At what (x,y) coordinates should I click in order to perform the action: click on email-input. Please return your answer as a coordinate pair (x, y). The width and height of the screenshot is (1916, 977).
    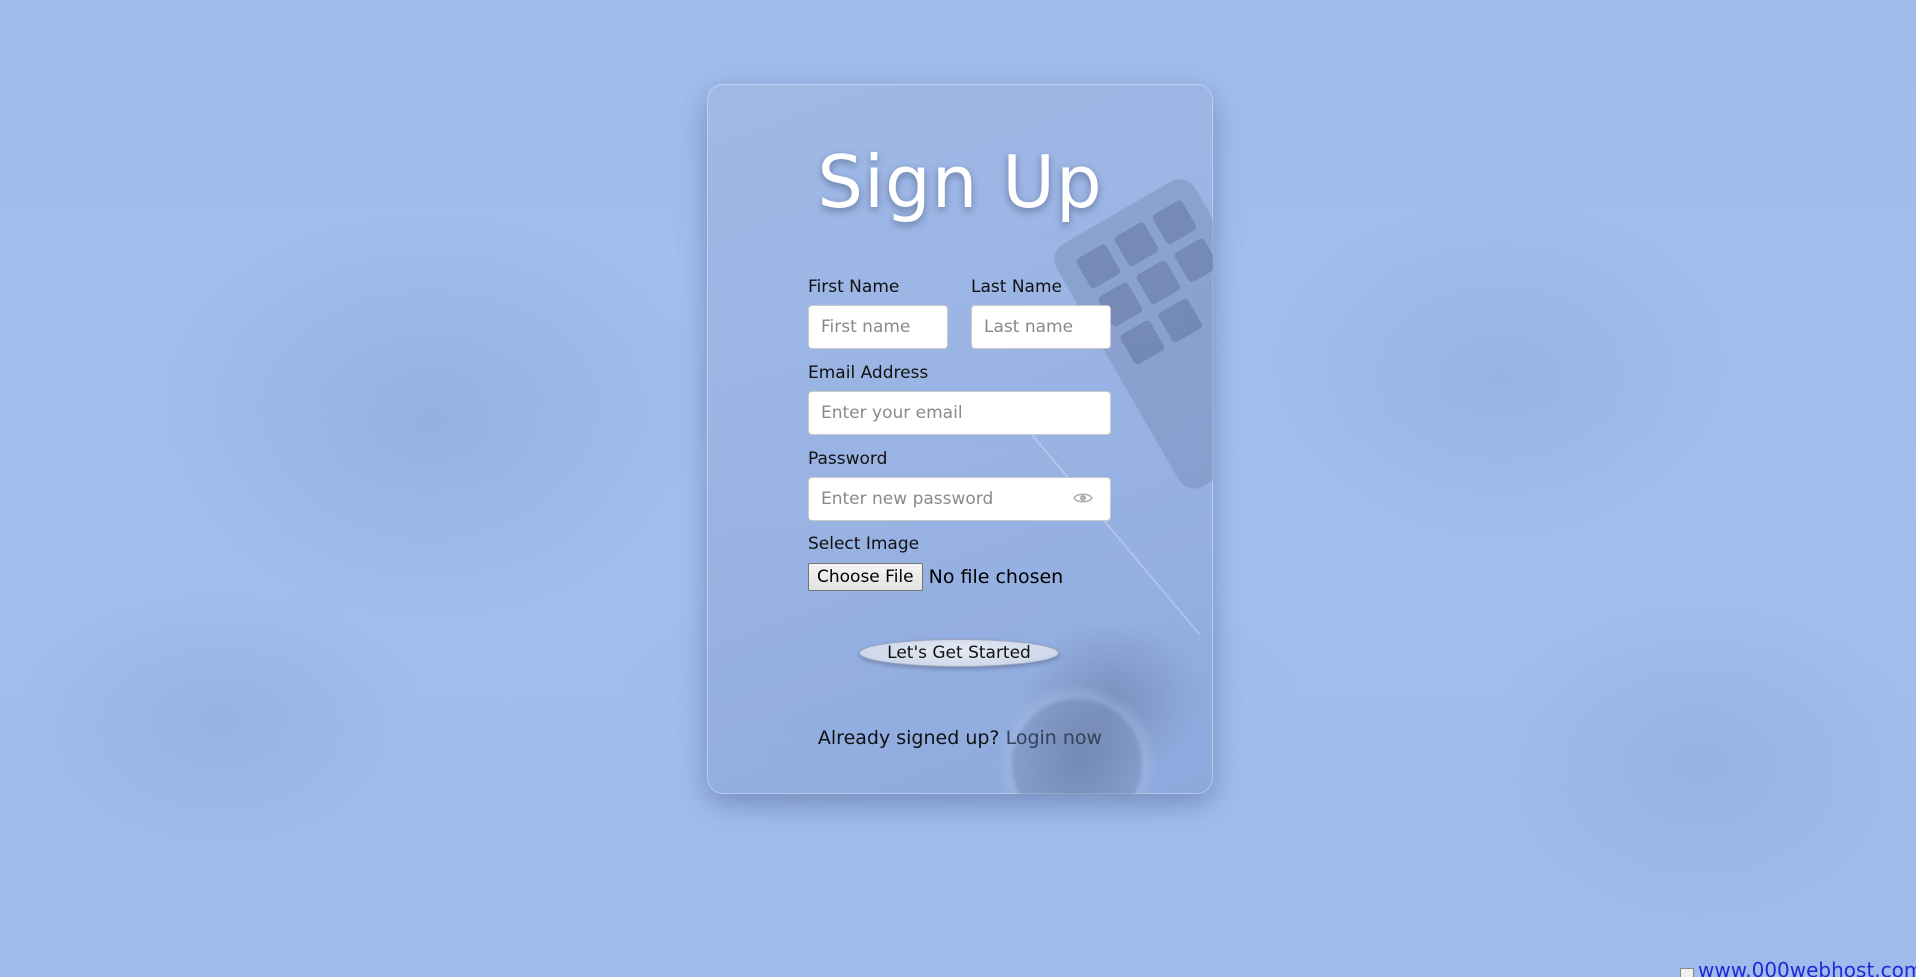
    Looking at the image, I should click on (959, 413).